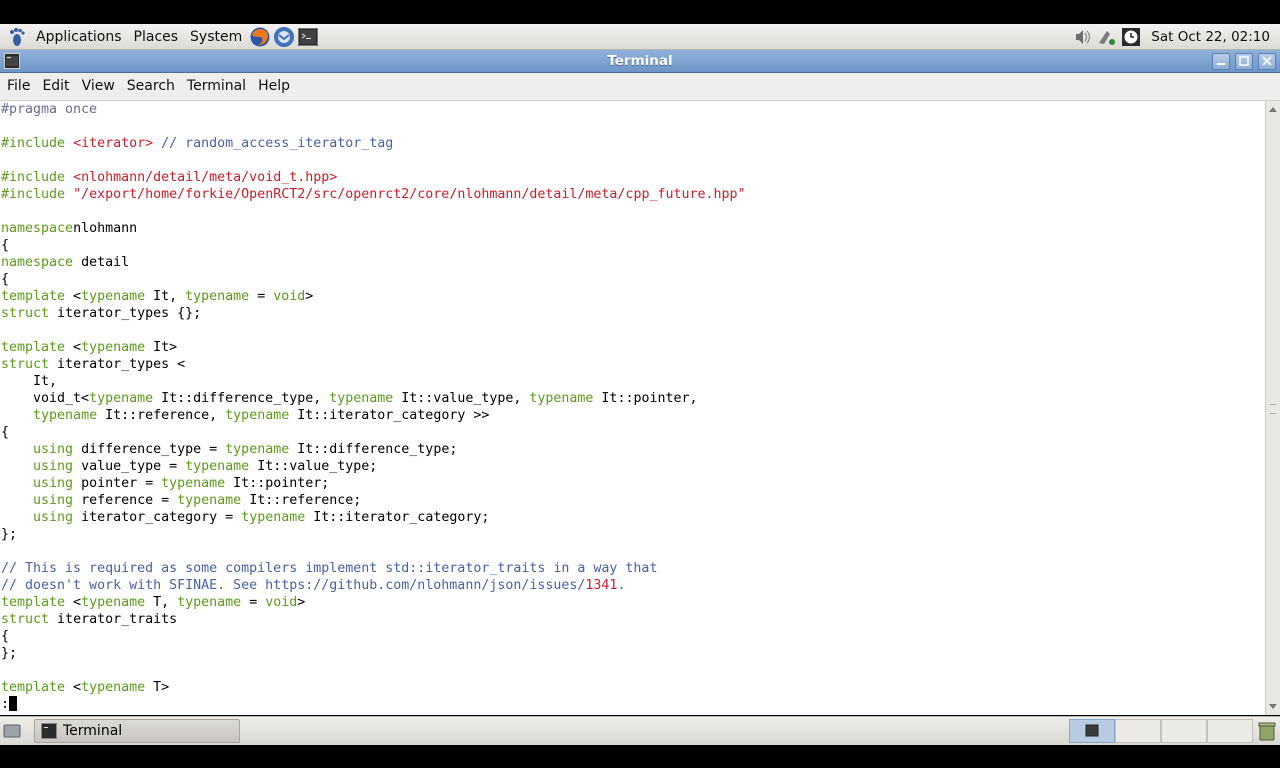  What do you see at coordinates (640, 61) in the screenshot?
I see `window-titlebar: Terminal` at bounding box center [640, 61].